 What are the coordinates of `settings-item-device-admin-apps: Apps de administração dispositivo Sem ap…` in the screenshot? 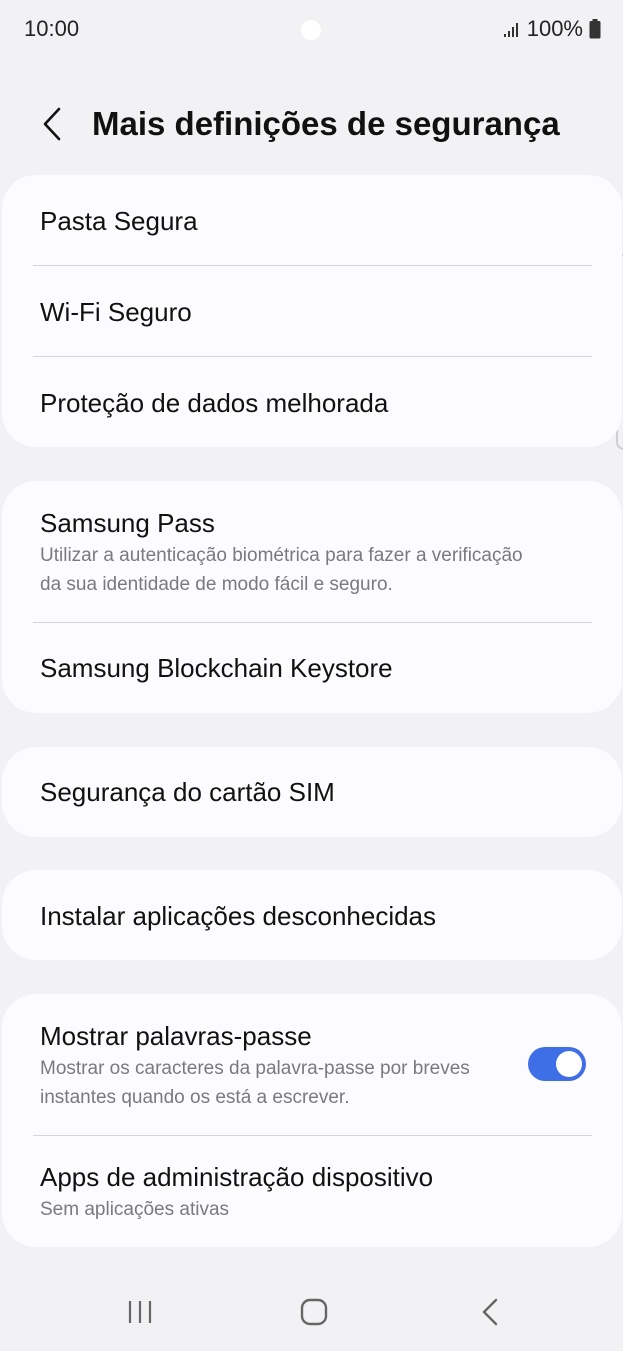 It's located at (312, 1191).